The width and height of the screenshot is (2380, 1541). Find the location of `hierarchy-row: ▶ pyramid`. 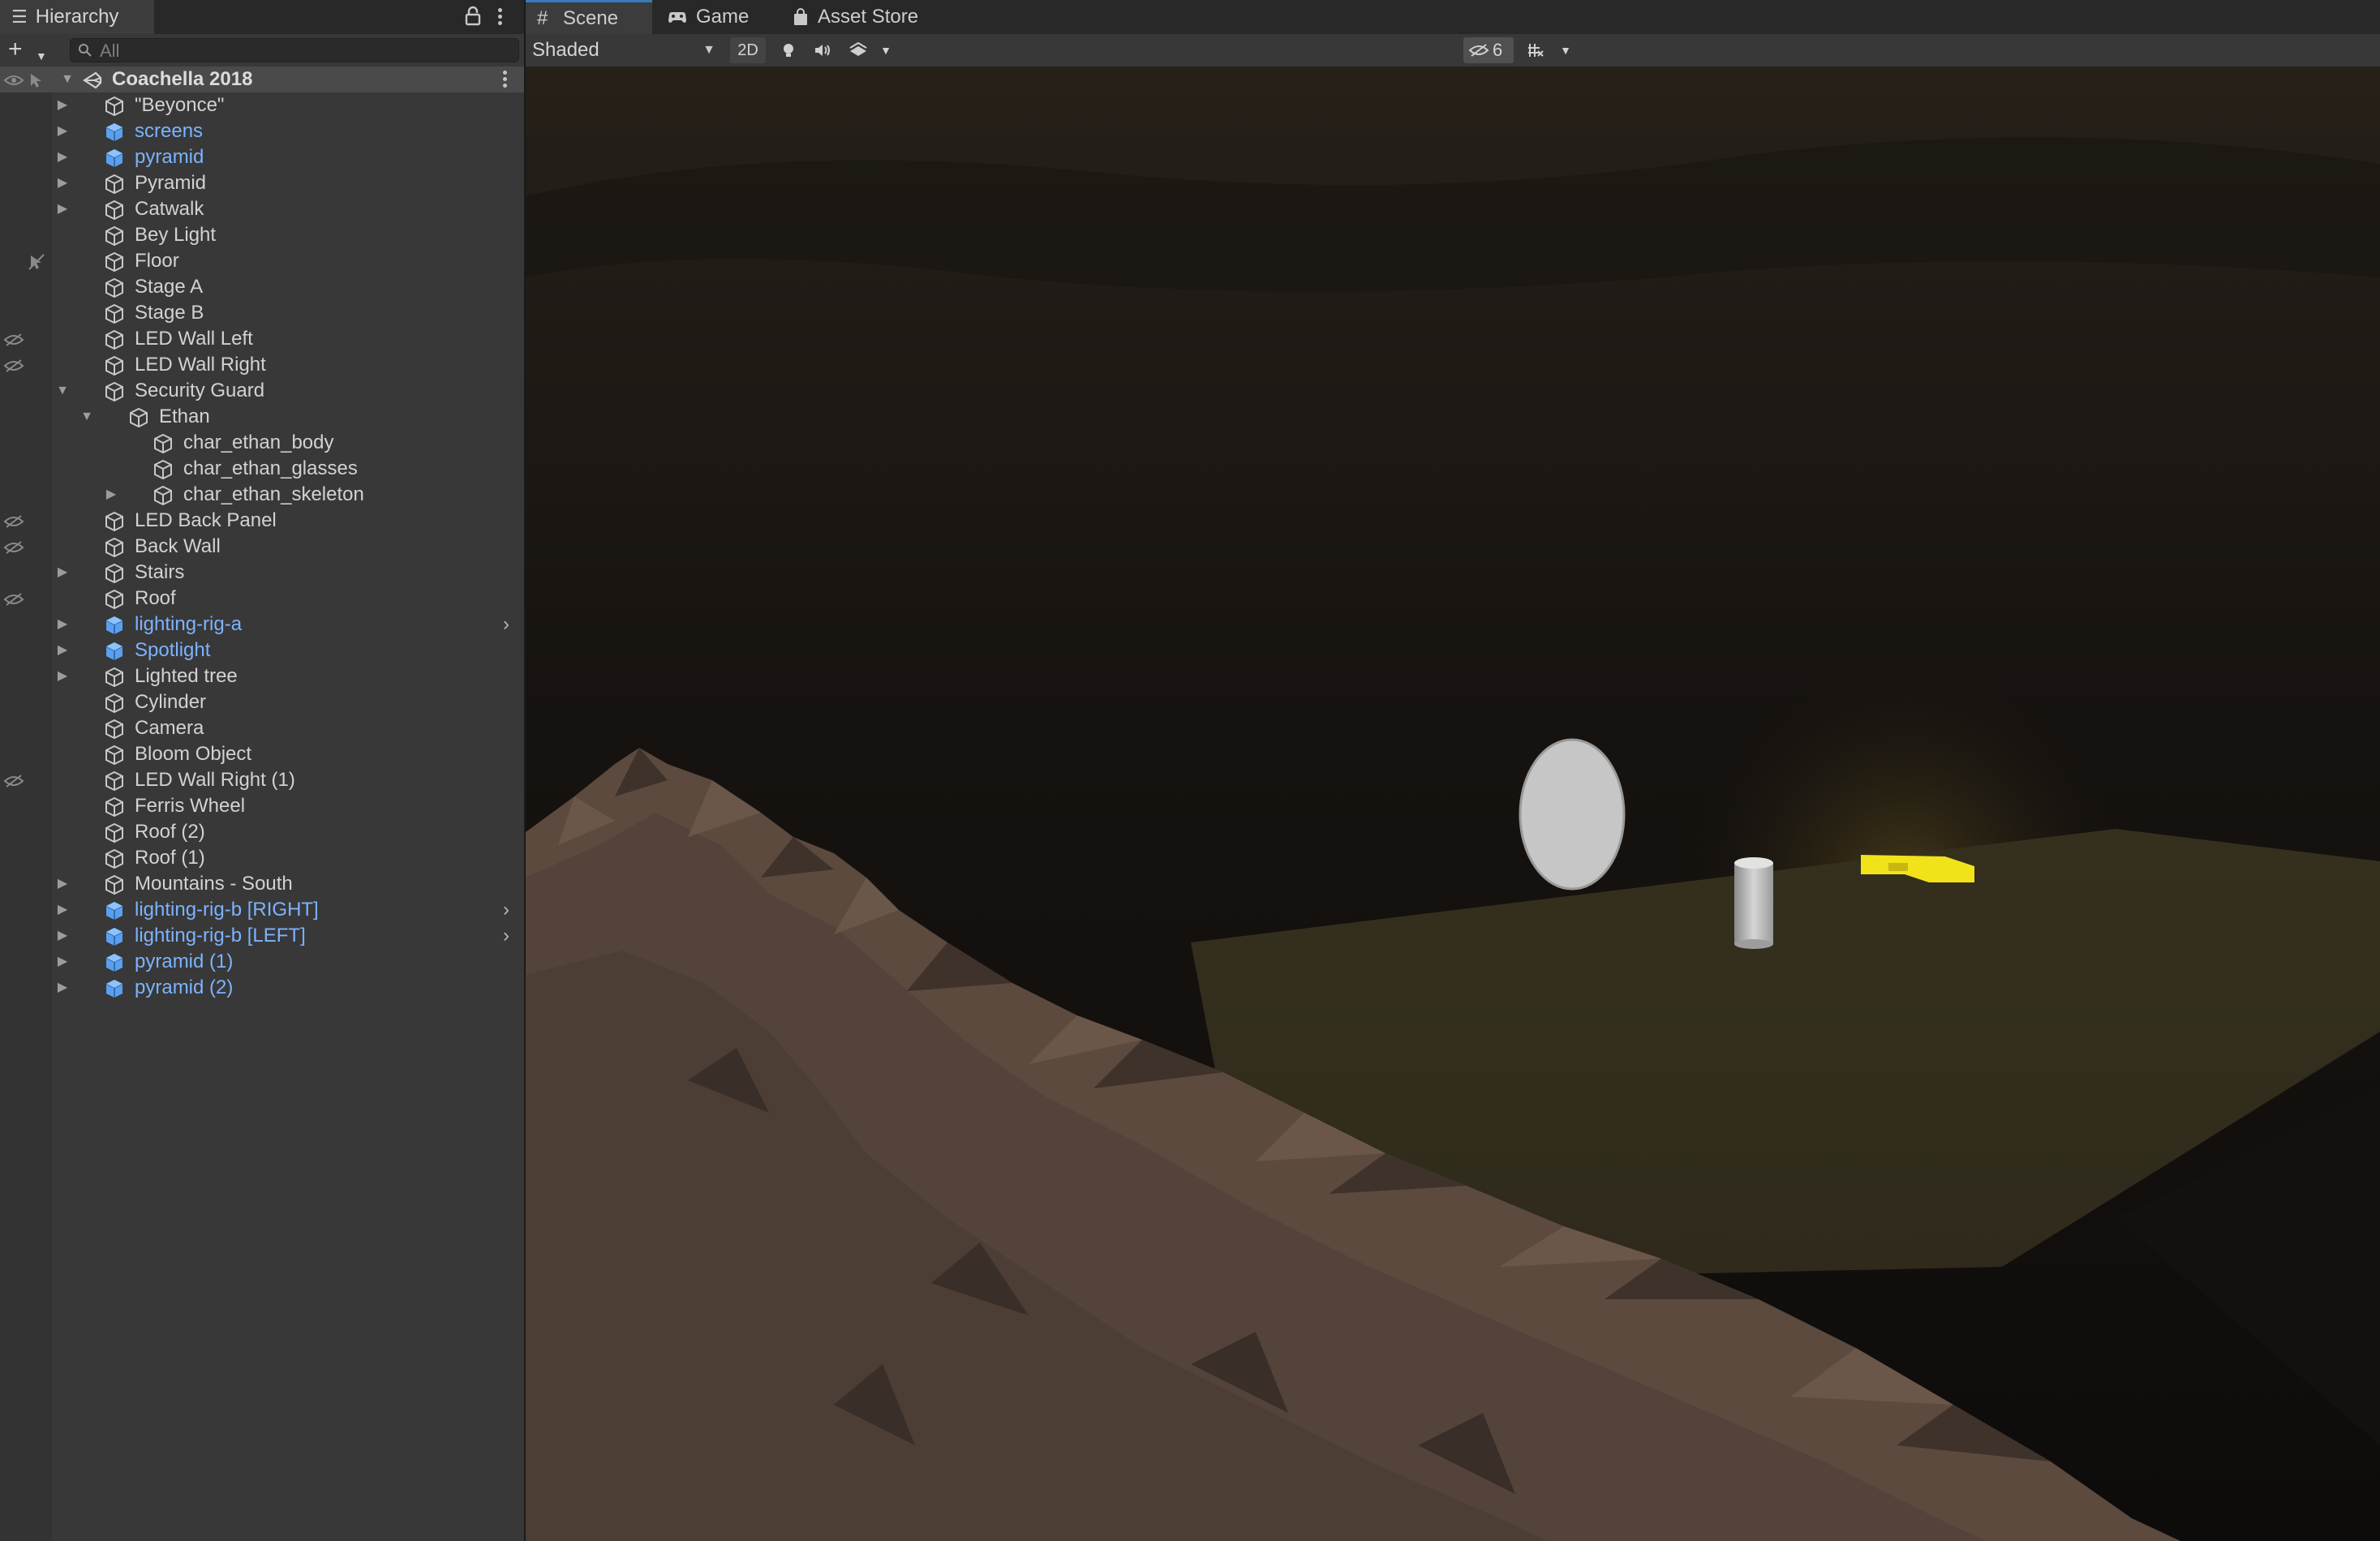

hierarchy-row: ▶ pyramid is located at coordinates (262, 157).